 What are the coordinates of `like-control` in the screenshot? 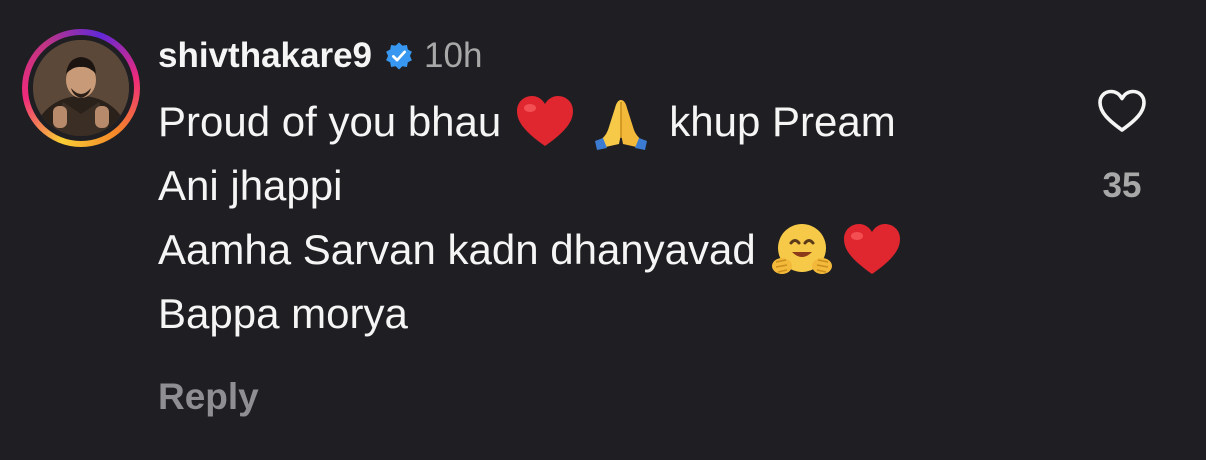 It's located at (1122, 111).